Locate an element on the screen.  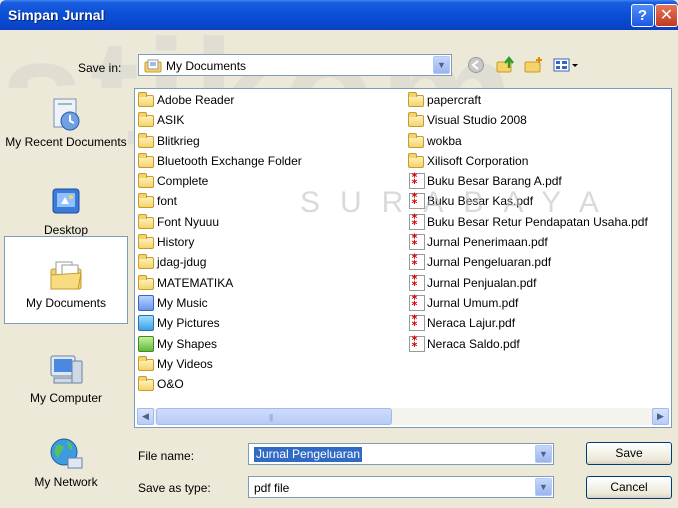
file-name: Jurnal Penjualan.pdf is located at coordinates (482, 282).